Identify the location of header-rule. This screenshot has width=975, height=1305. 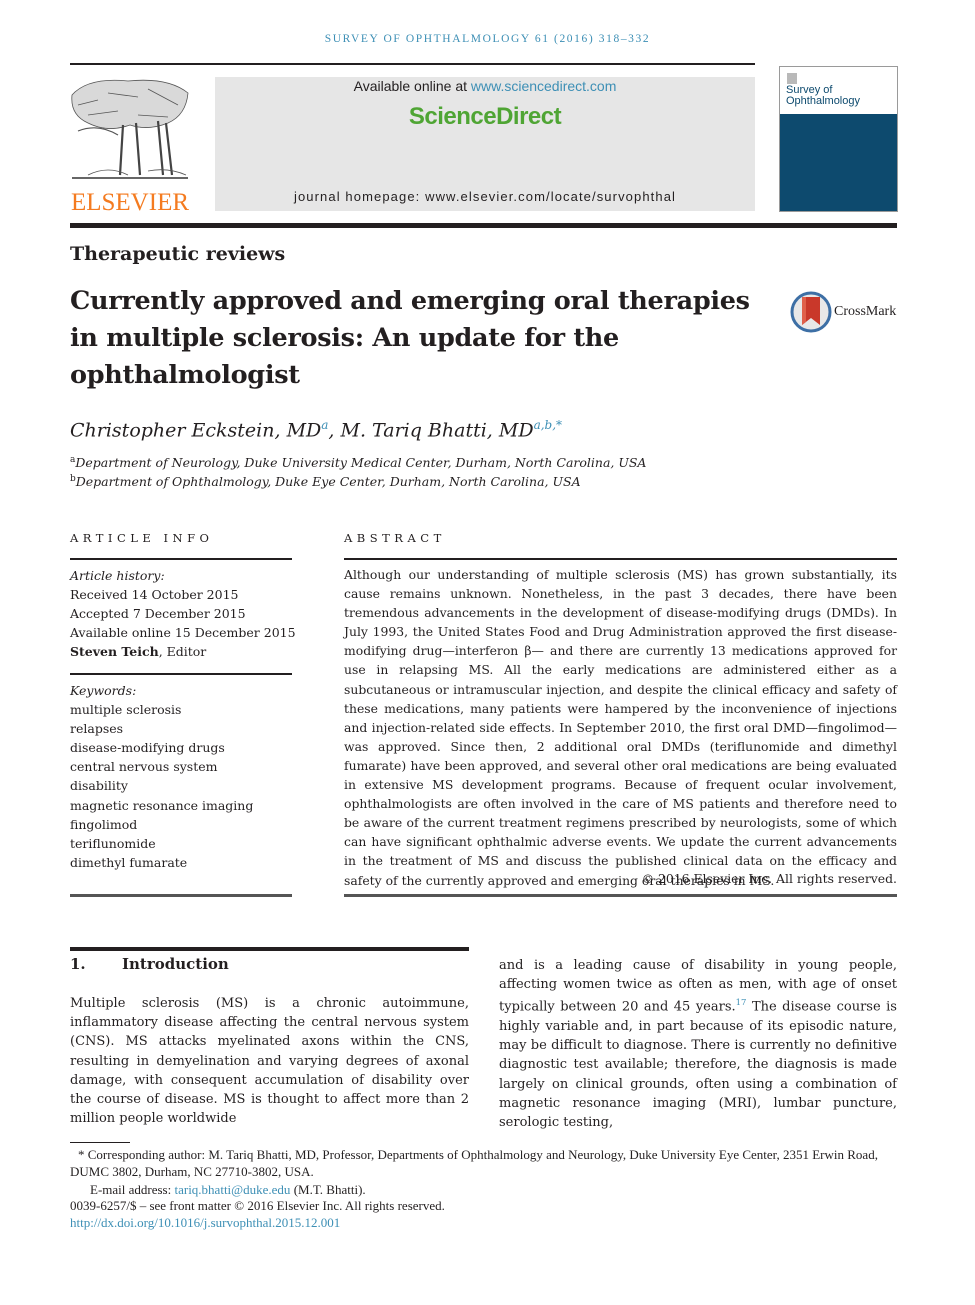
(412, 64).